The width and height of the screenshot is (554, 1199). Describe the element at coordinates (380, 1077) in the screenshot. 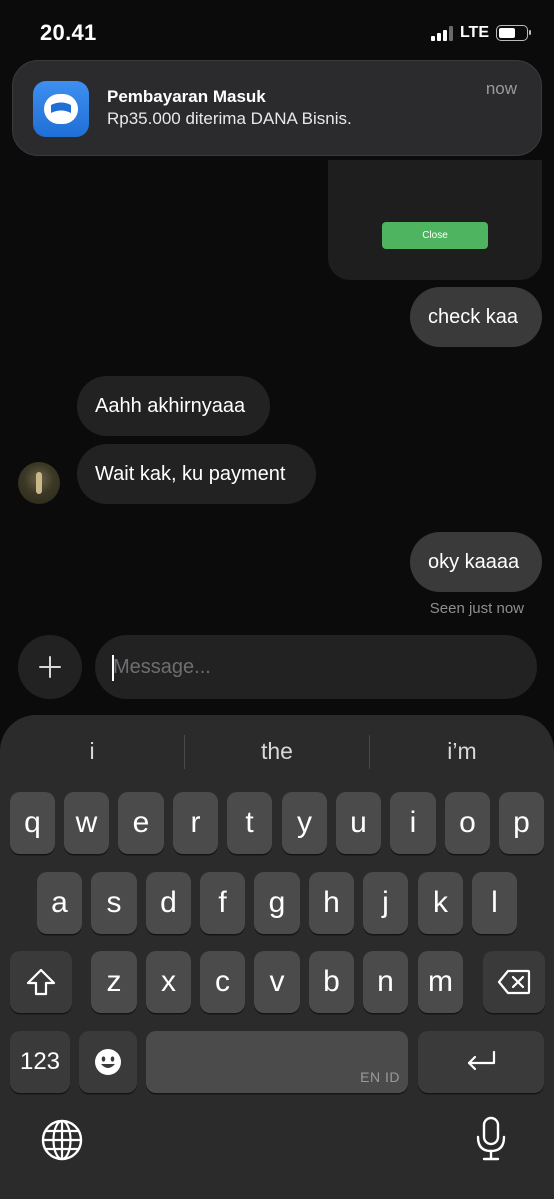

I see `keyboard-language-label: EN ID` at that location.